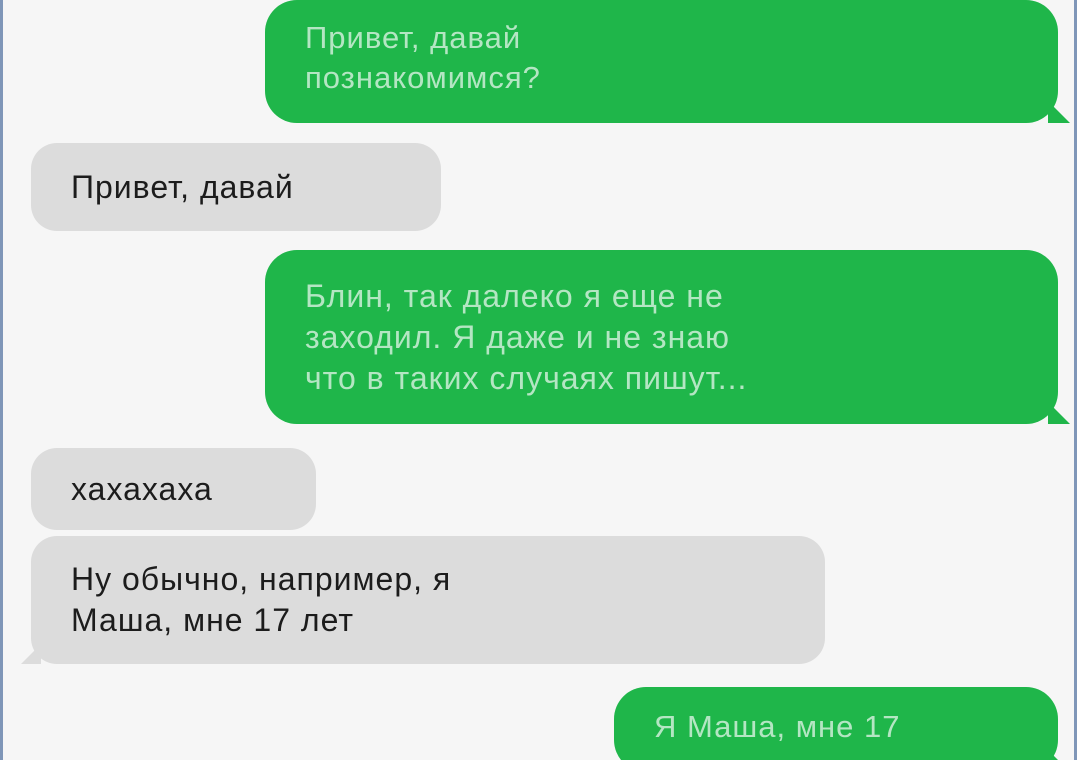 This screenshot has width=1077, height=760. I want to click on message-text-line: хахахаха, so click(142, 488).